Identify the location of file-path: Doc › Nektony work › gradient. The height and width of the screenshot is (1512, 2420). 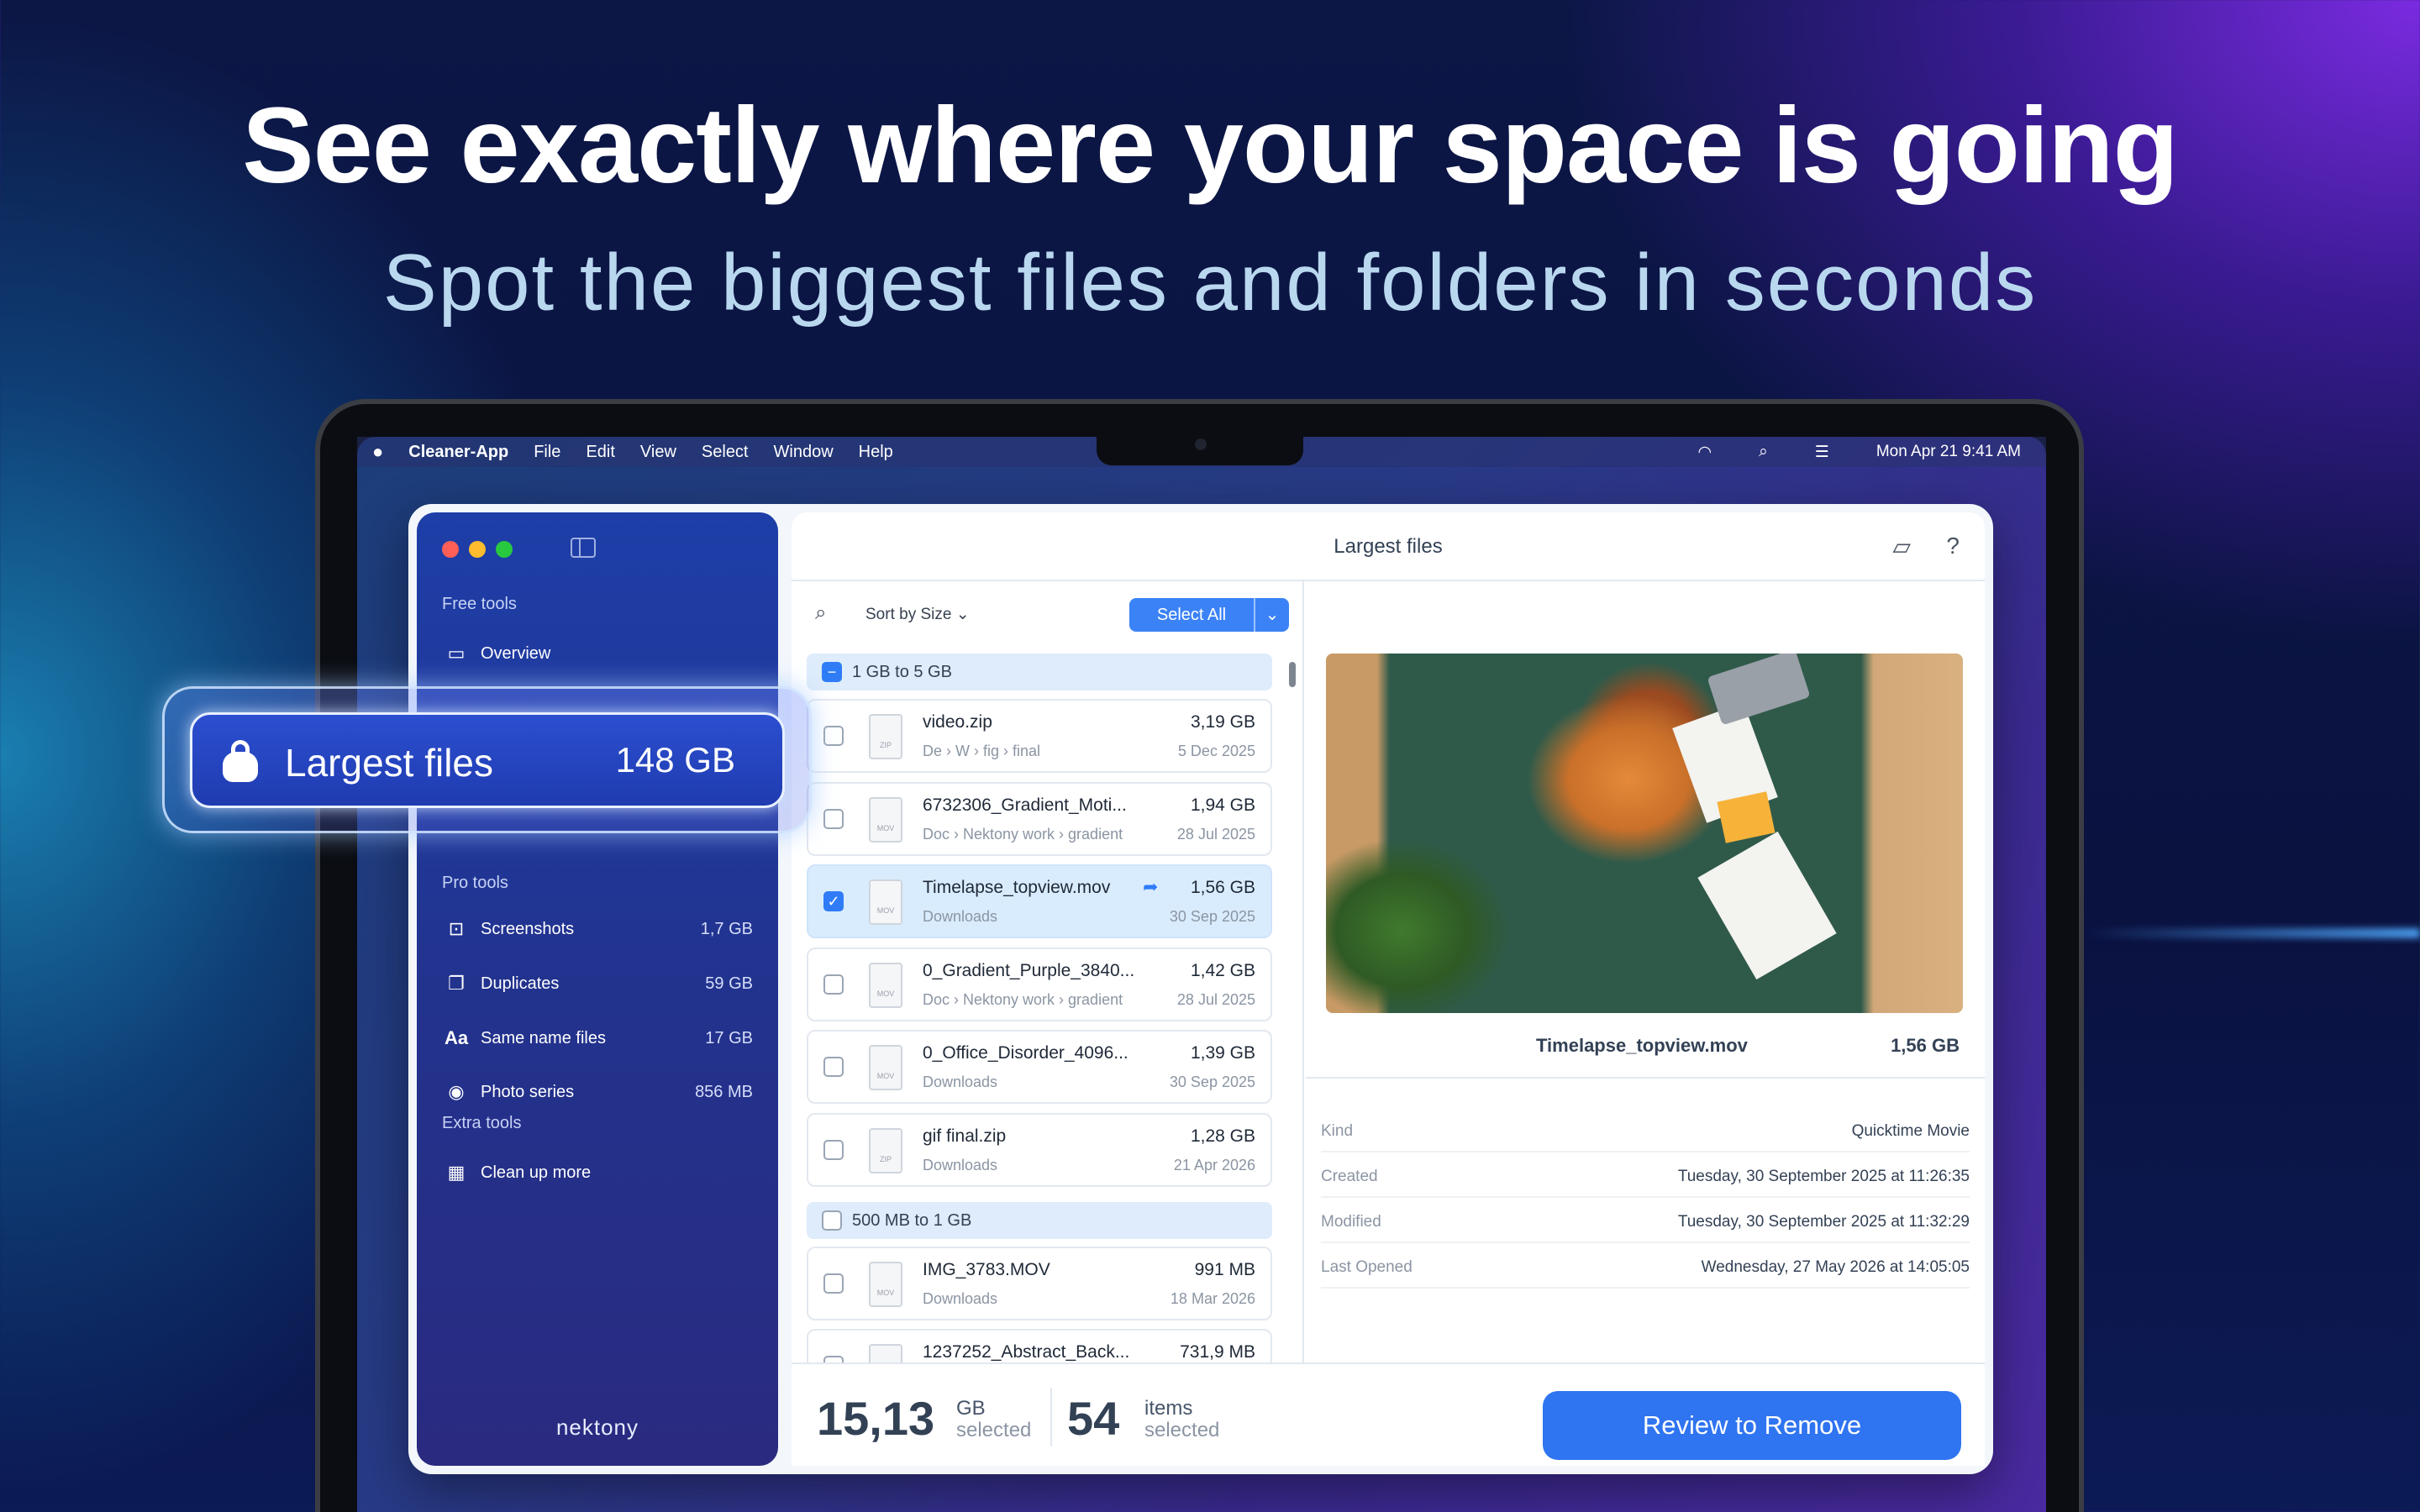
(1023, 999).